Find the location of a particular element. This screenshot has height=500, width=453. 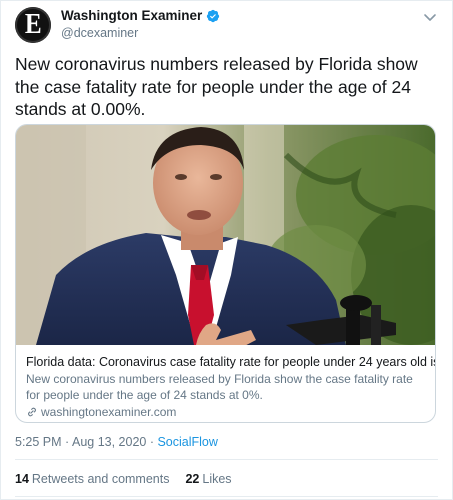

tweet-meta: 5:25 PM · Aug 13, 2020 · SocialFlow is located at coordinates (116, 442).